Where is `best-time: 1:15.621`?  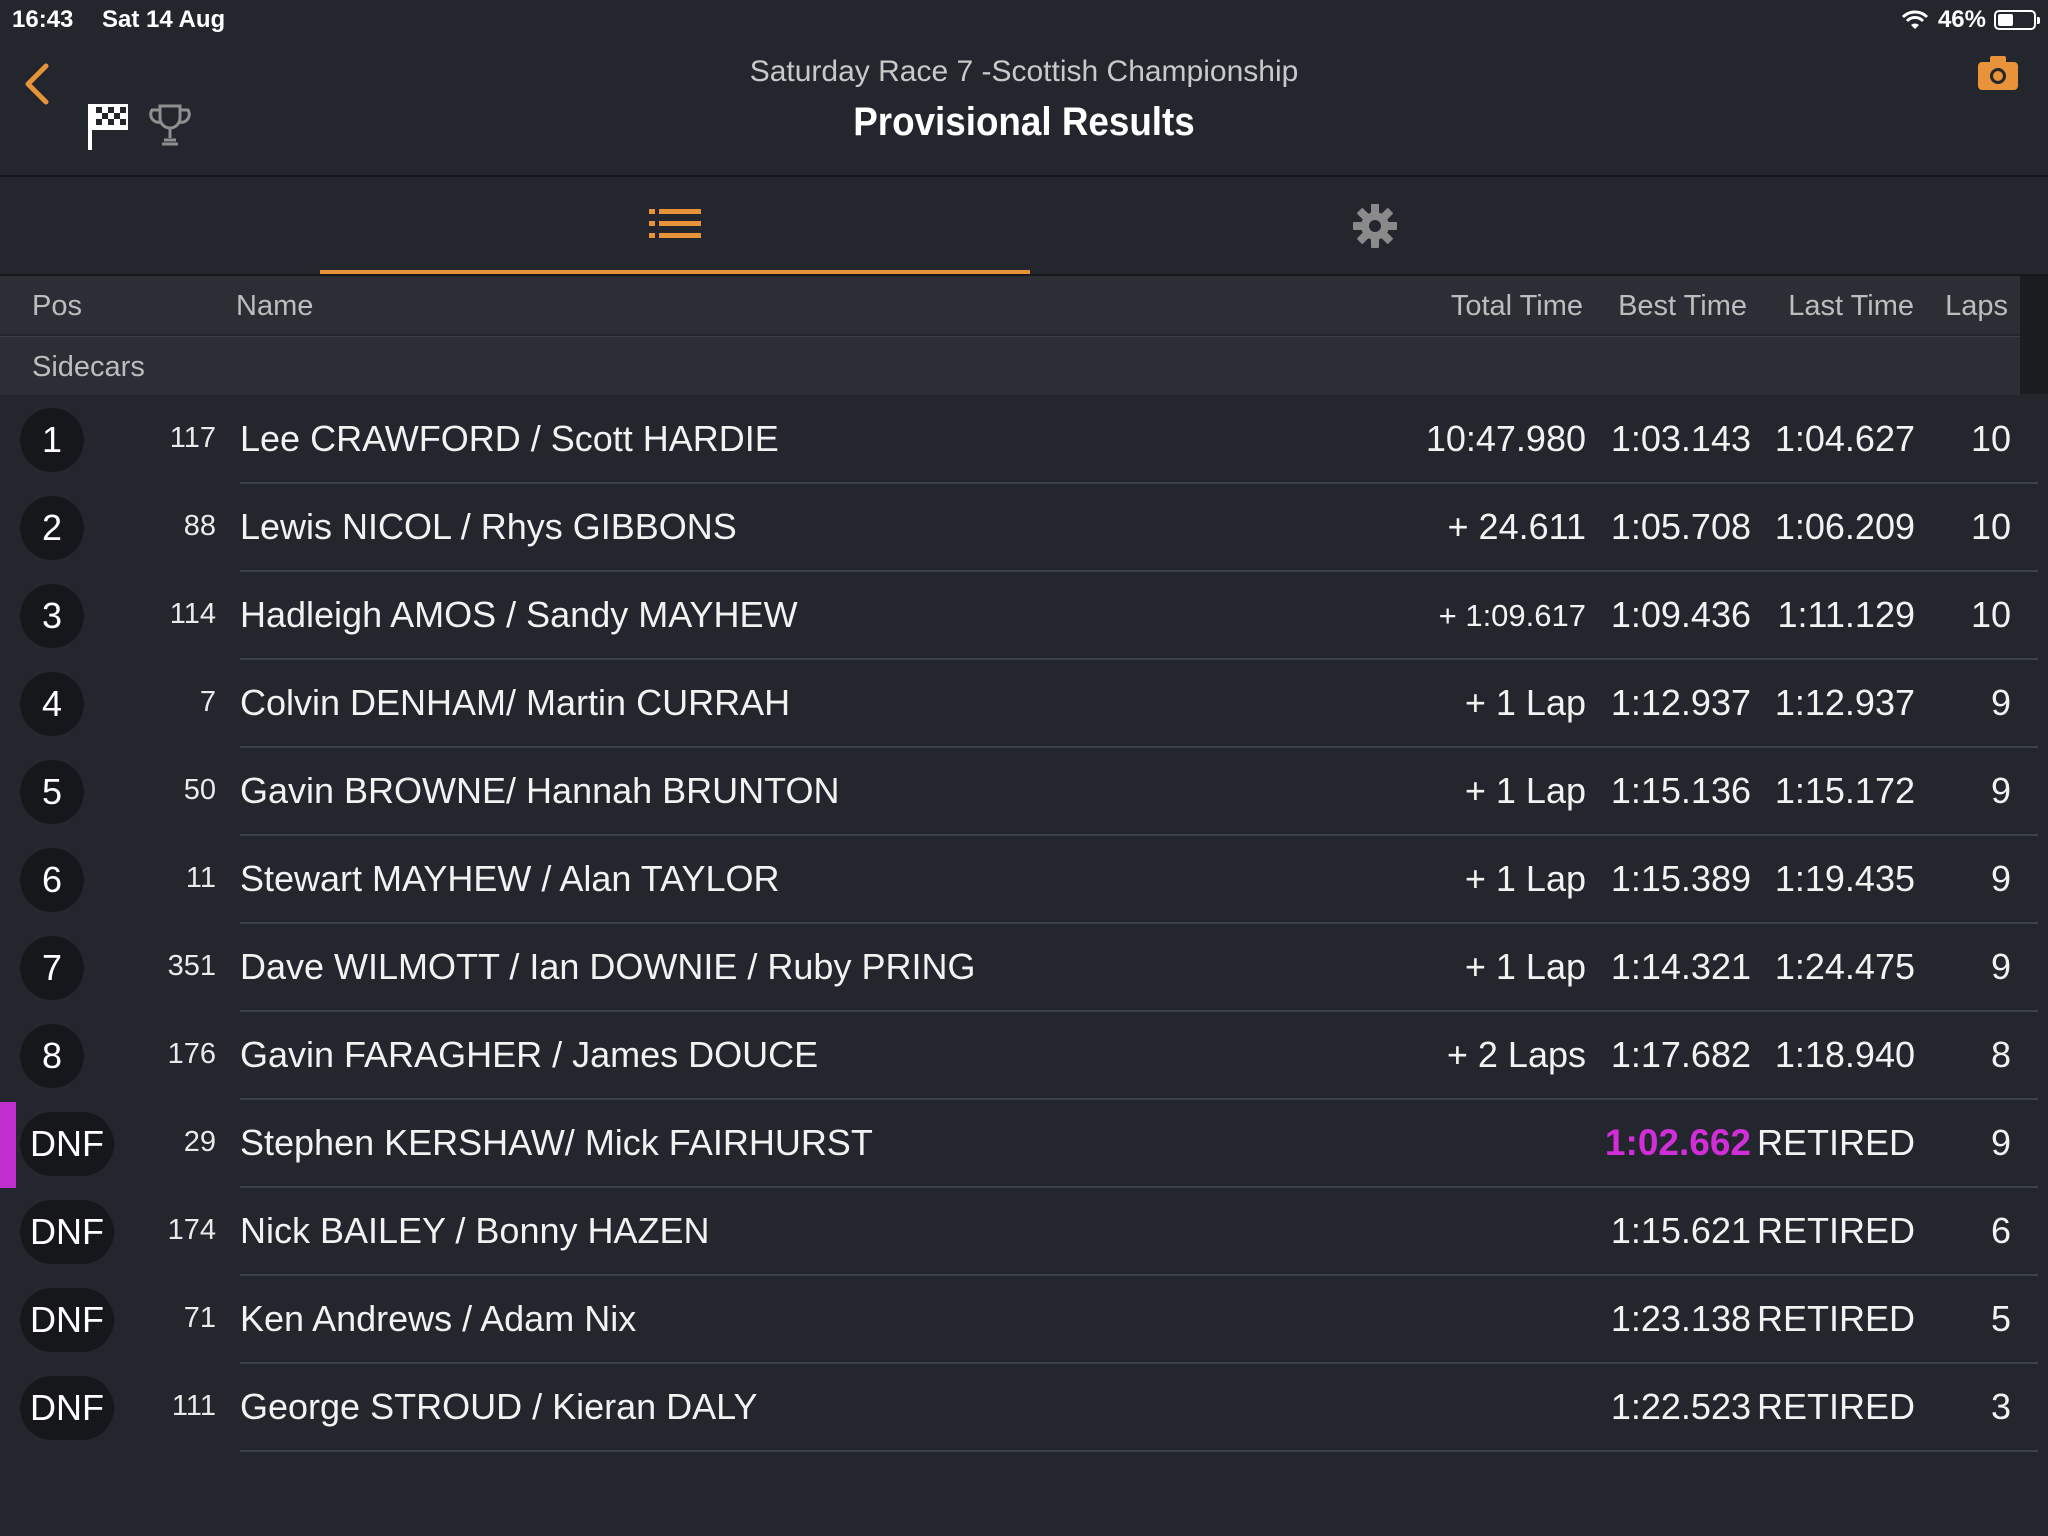 best-time: 1:15.621 is located at coordinates (1680, 1230).